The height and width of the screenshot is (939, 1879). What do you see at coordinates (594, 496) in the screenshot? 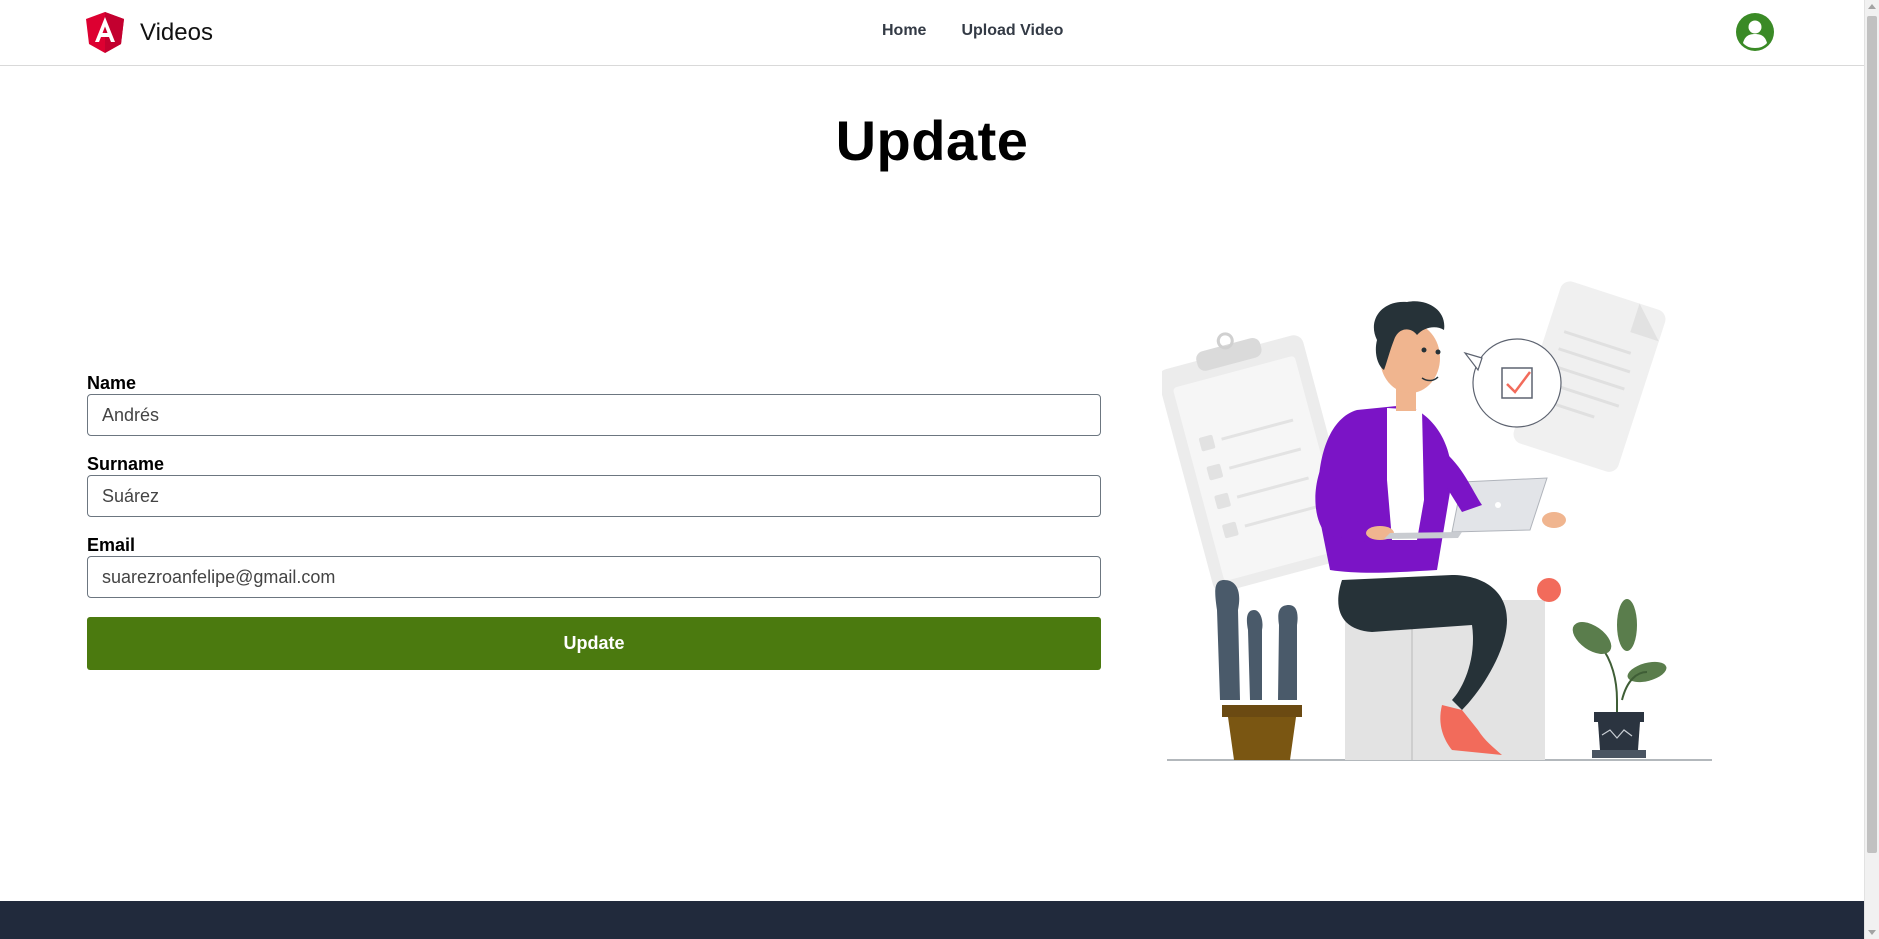
I see `surname-input` at bounding box center [594, 496].